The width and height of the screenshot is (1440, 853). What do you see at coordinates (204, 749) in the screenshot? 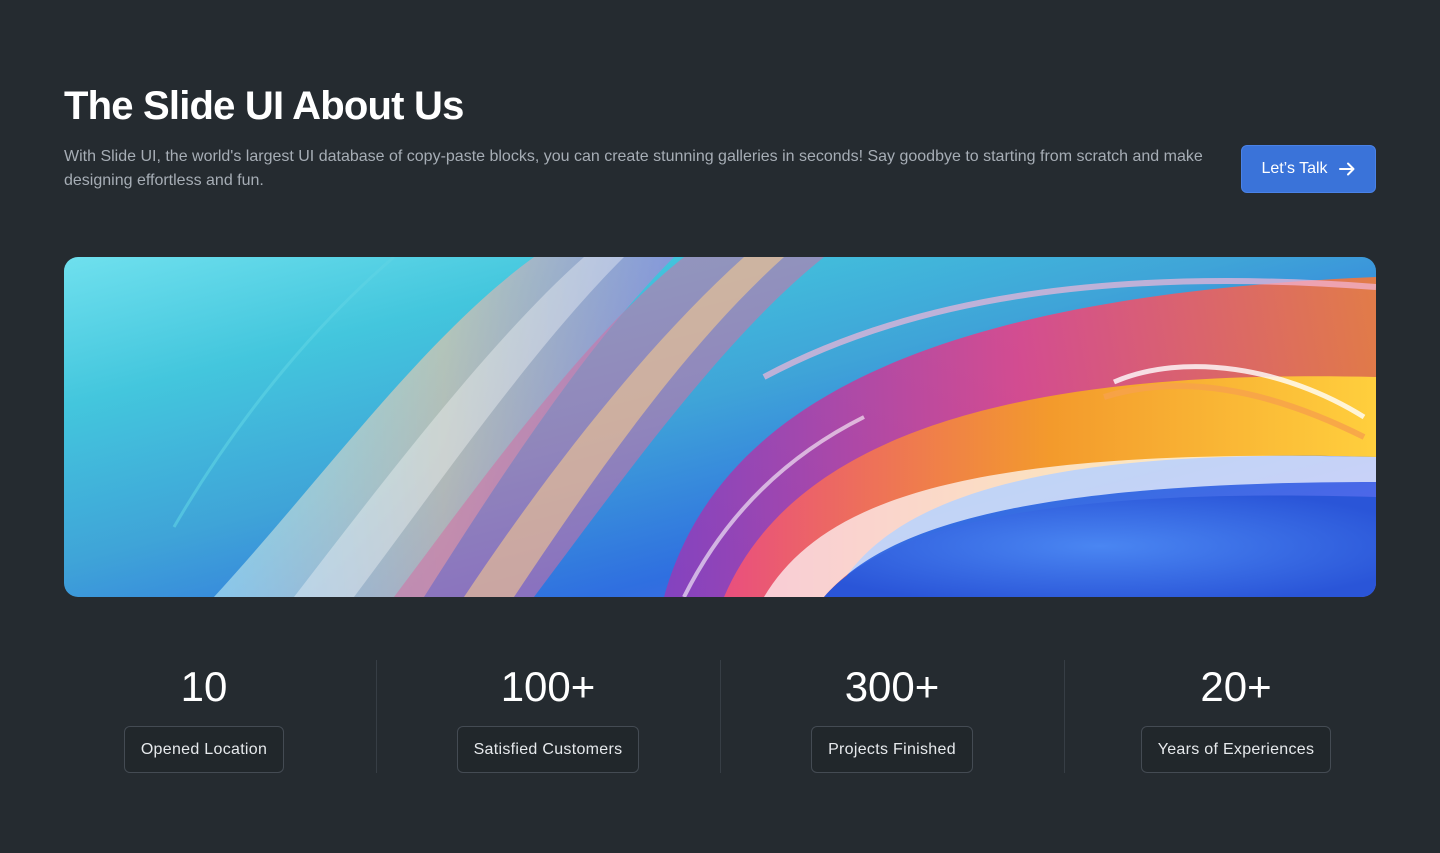
I see `stat-label: Opened Location` at bounding box center [204, 749].